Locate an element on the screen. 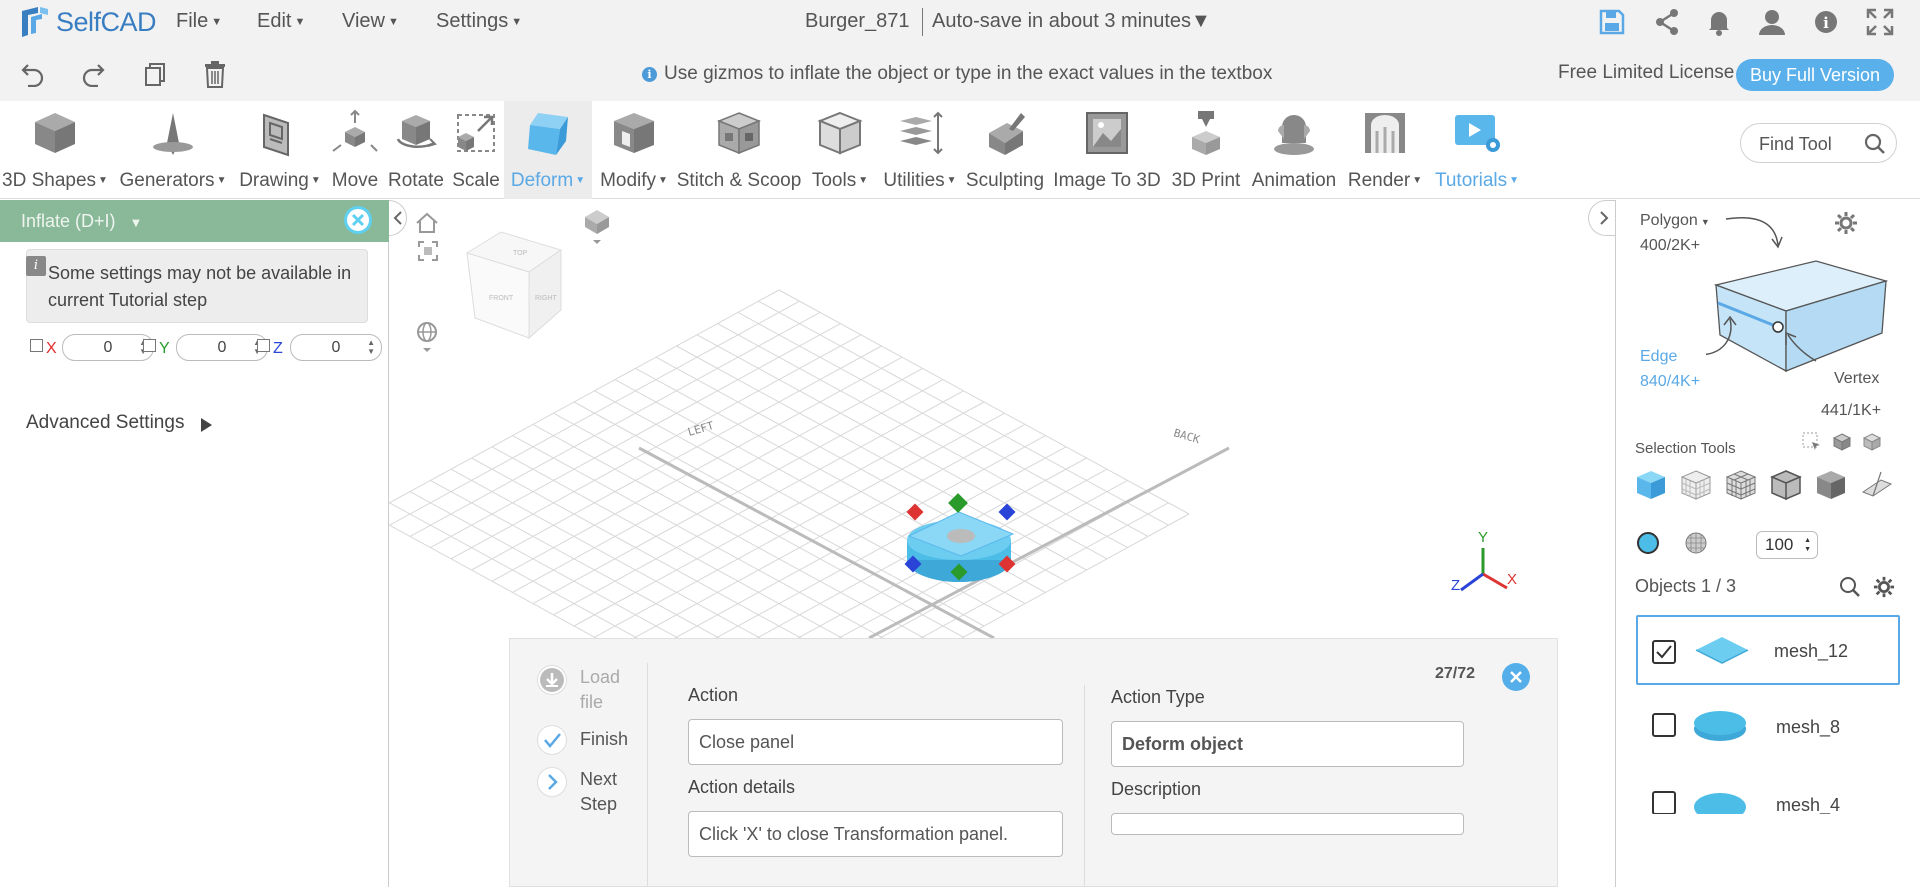  download-icon is located at coordinates (552, 680).